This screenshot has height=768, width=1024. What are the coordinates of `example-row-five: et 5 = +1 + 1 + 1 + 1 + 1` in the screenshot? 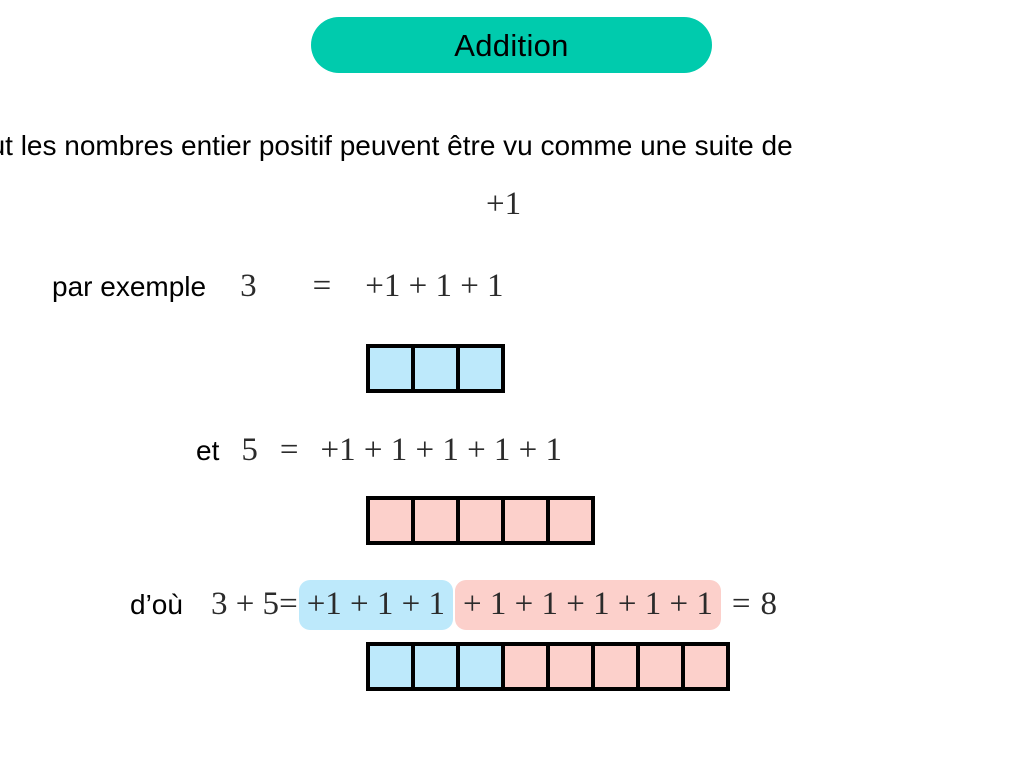 It's located at (379, 450).